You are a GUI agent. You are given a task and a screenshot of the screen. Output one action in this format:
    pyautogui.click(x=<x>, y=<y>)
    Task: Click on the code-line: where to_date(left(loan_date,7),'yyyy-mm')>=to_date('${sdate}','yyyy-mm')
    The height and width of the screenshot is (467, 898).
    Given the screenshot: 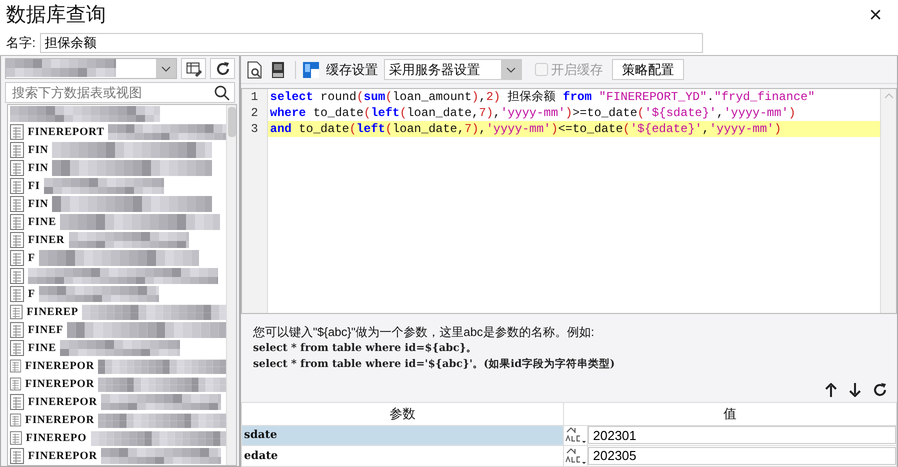 What is the action you would take?
    pyautogui.click(x=574, y=113)
    